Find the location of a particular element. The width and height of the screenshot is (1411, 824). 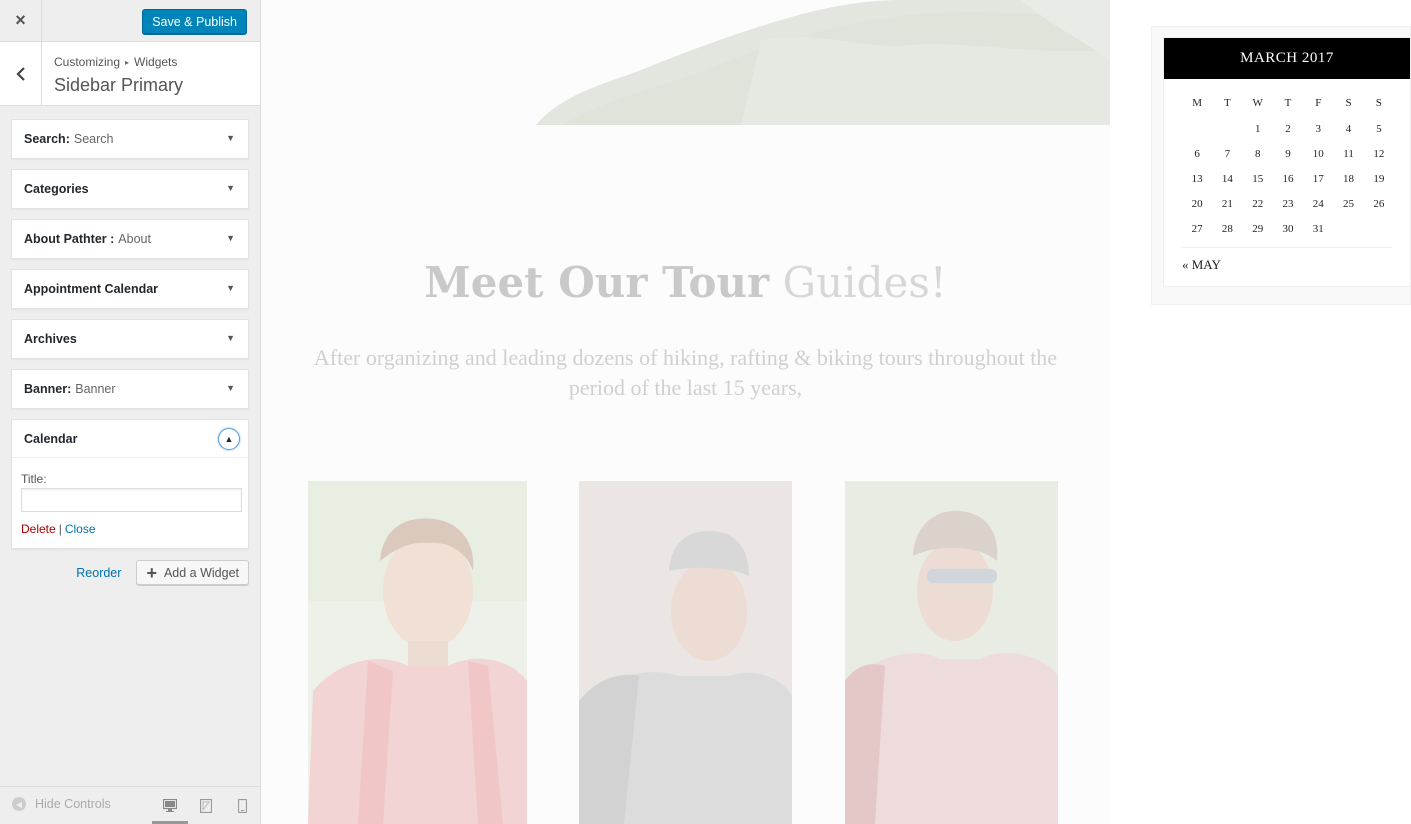

widget-archives: Archives ▼ is located at coordinates (130, 339).